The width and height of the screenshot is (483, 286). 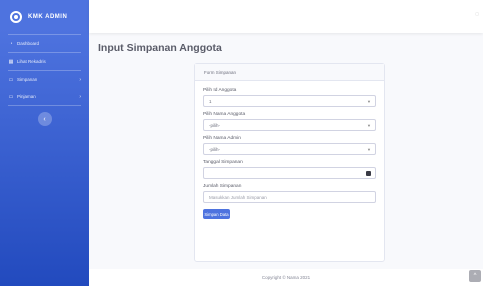 I want to click on nama-anggota-label: Pilih Nama Anggota, so click(x=224, y=114).